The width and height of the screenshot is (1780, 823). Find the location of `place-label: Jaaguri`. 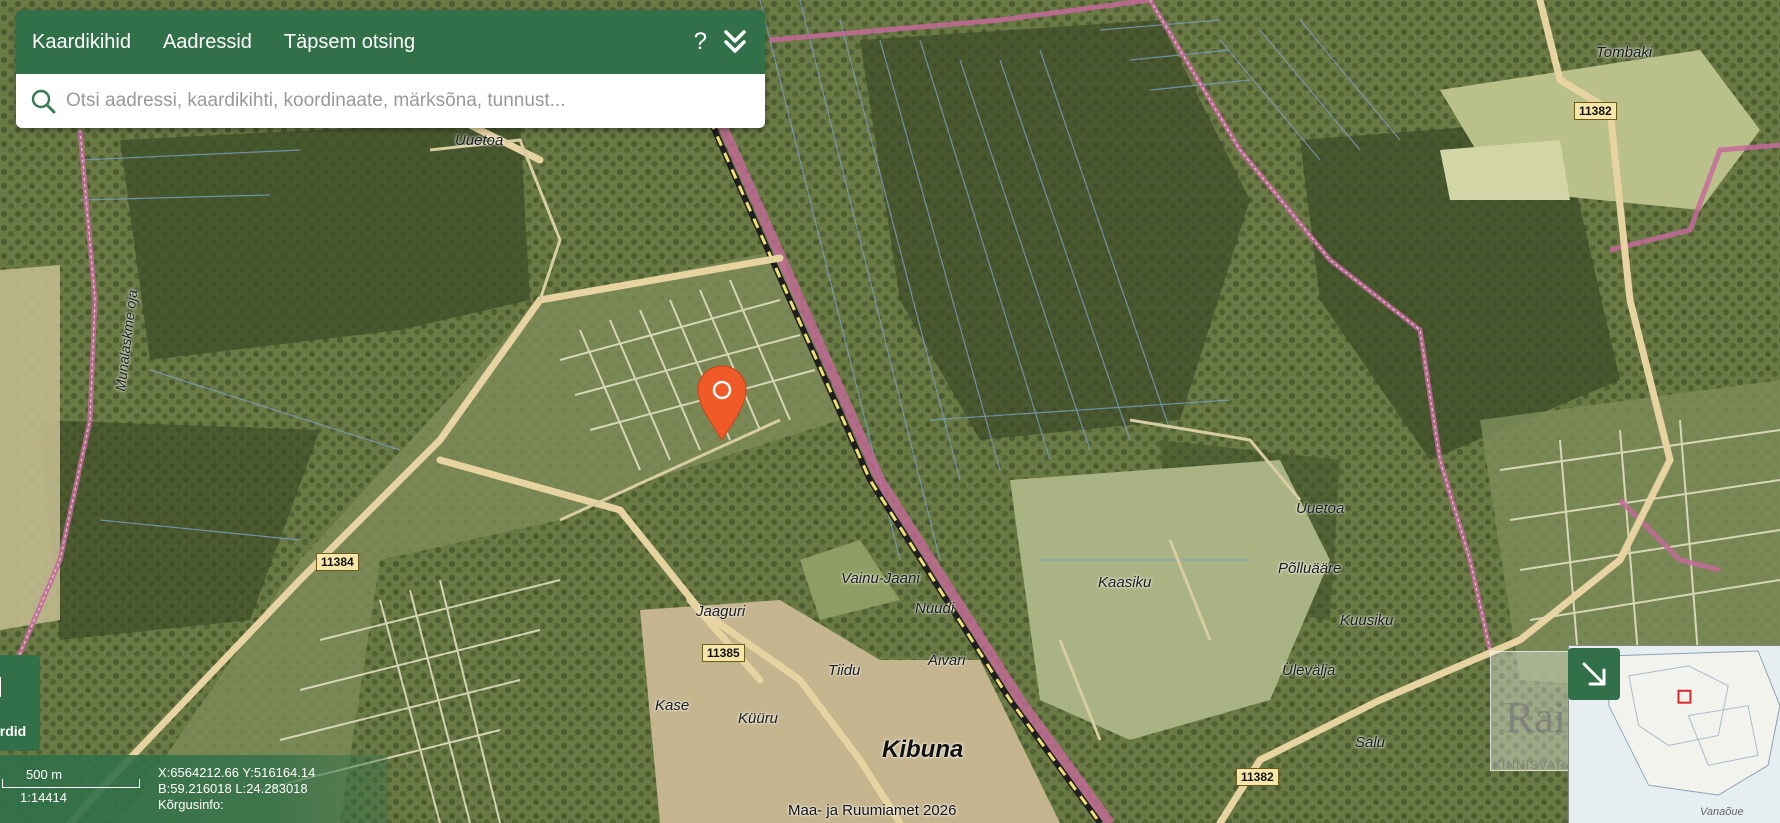

place-label: Jaaguri is located at coordinates (721, 611).